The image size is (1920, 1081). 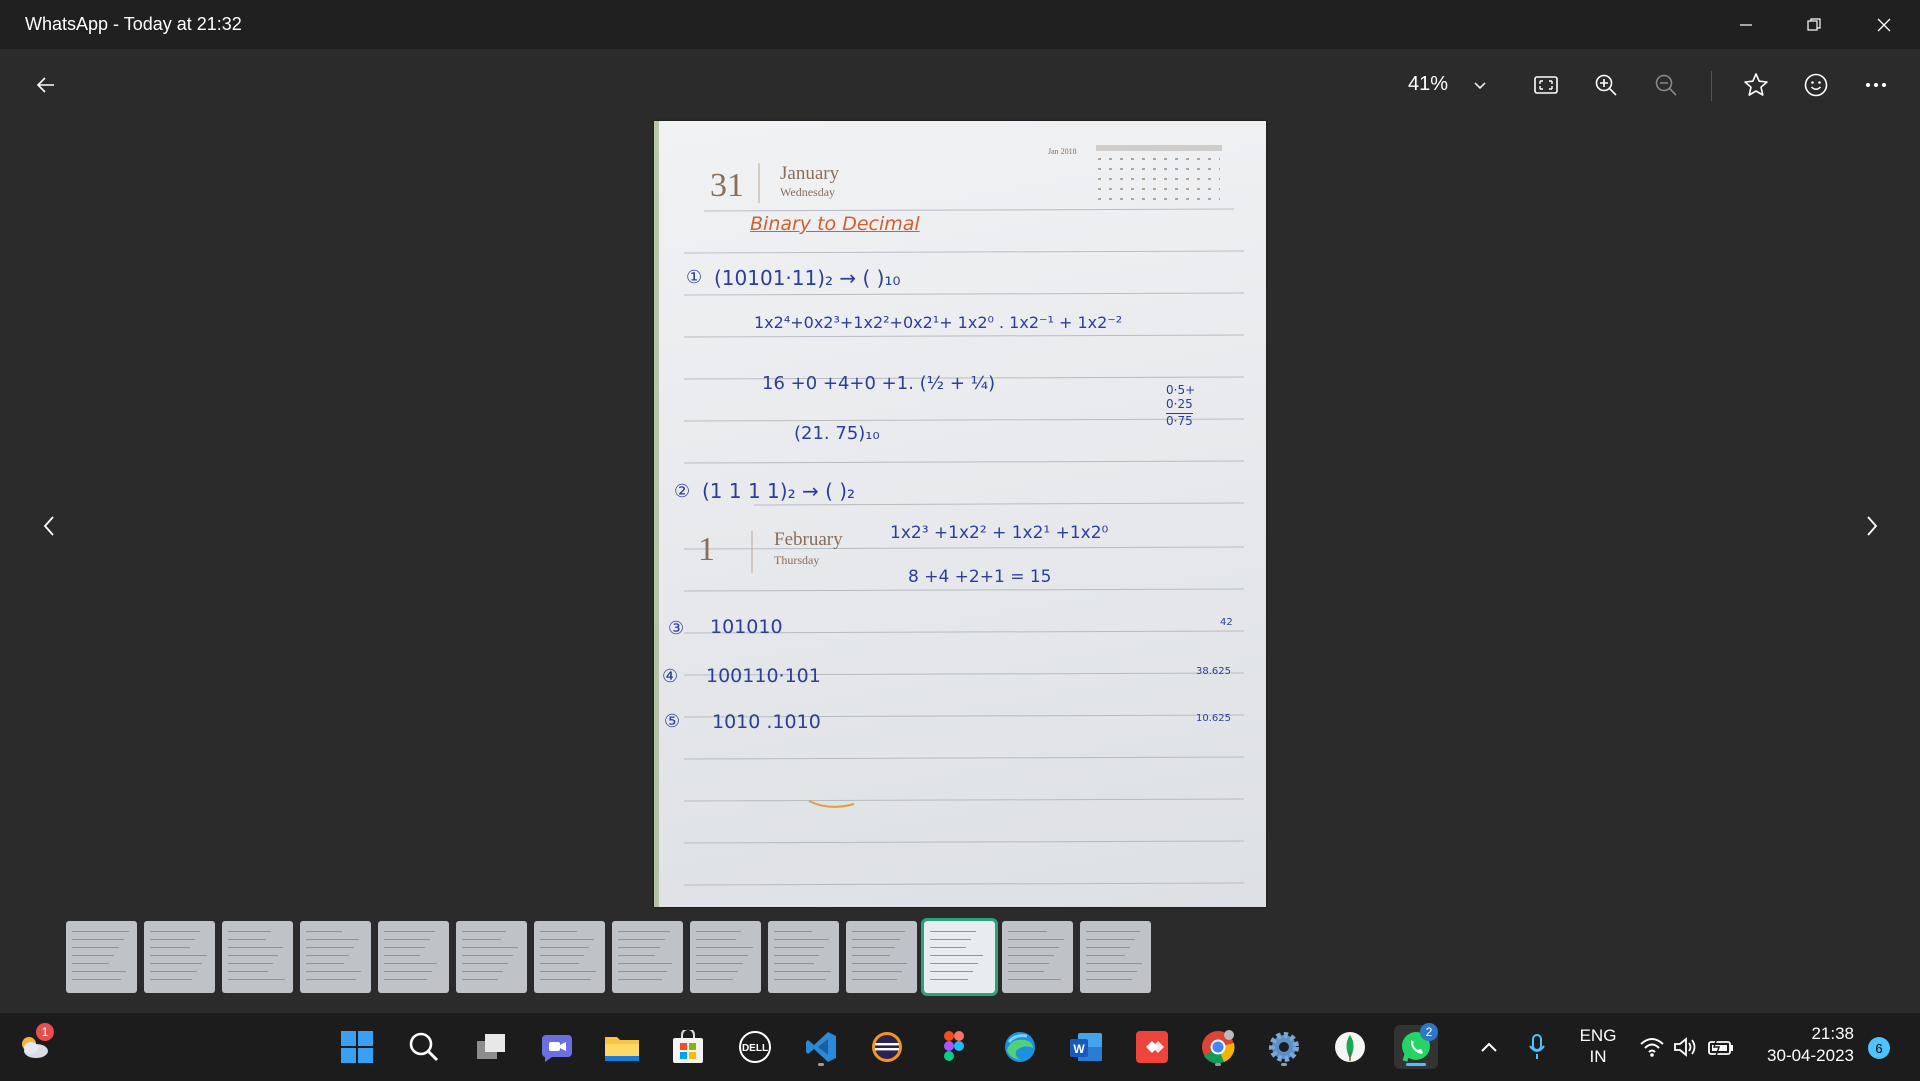 I want to click on previous-image-button, so click(x=49, y=526).